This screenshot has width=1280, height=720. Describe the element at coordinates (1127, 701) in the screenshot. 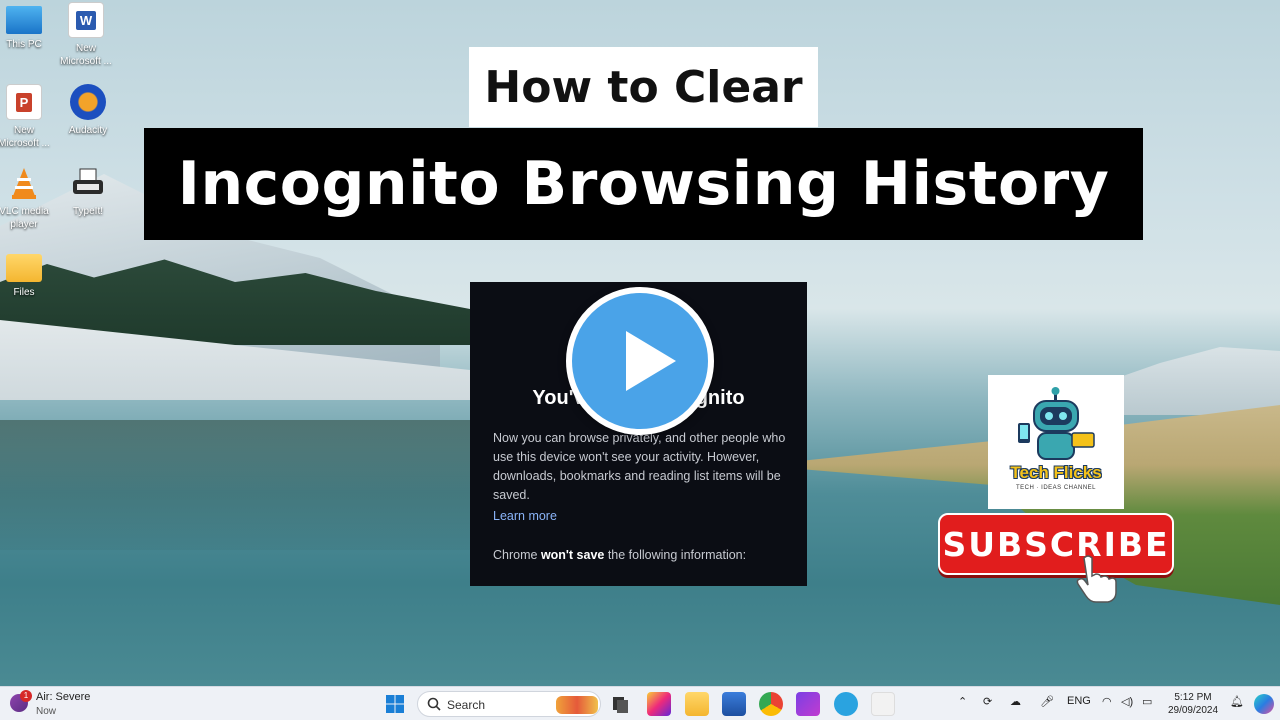

I see `volume-icon: ◁)` at that location.